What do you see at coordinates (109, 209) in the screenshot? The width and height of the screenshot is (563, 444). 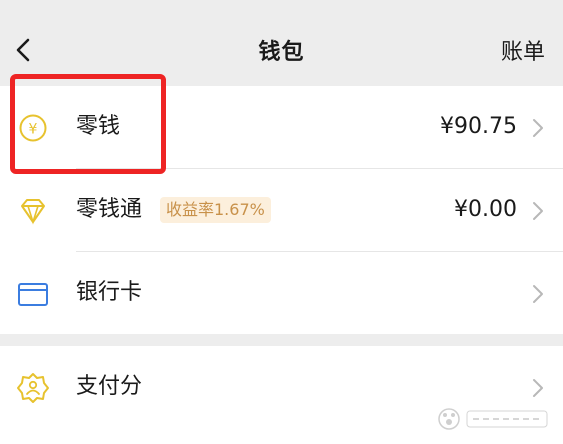 I see `row-label: 零钱通` at bounding box center [109, 209].